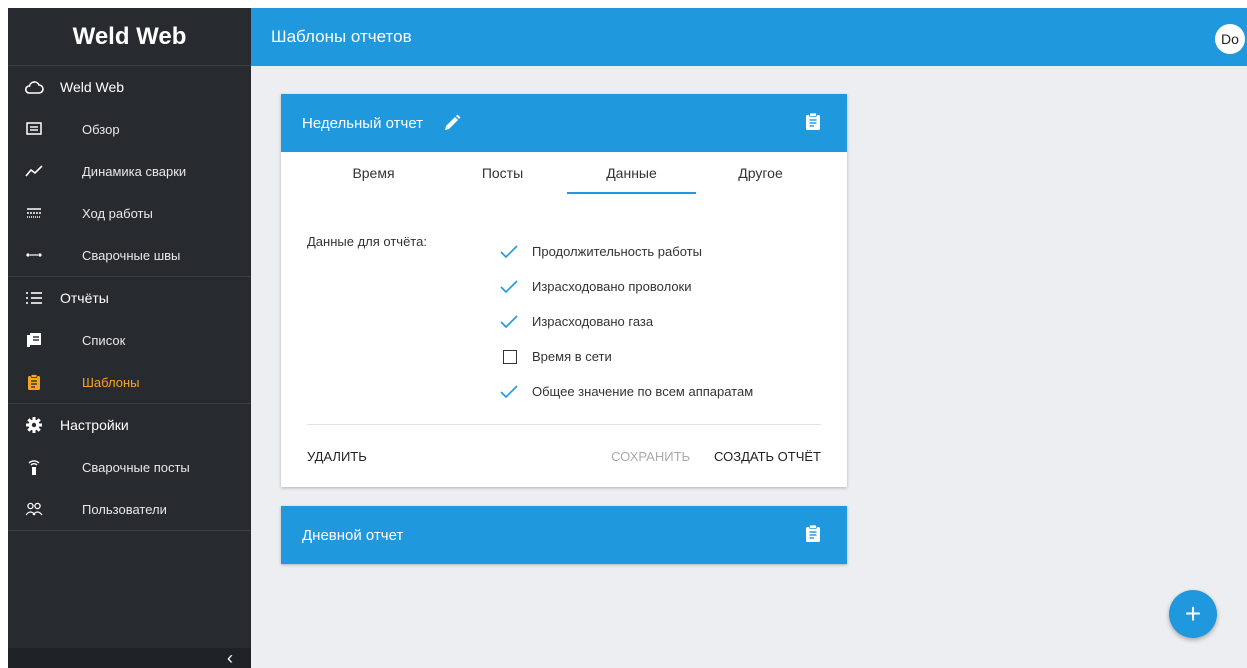 The width and height of the screenshot is (1247, 668). I want to click on checkbox-empty, so click(509, 357).